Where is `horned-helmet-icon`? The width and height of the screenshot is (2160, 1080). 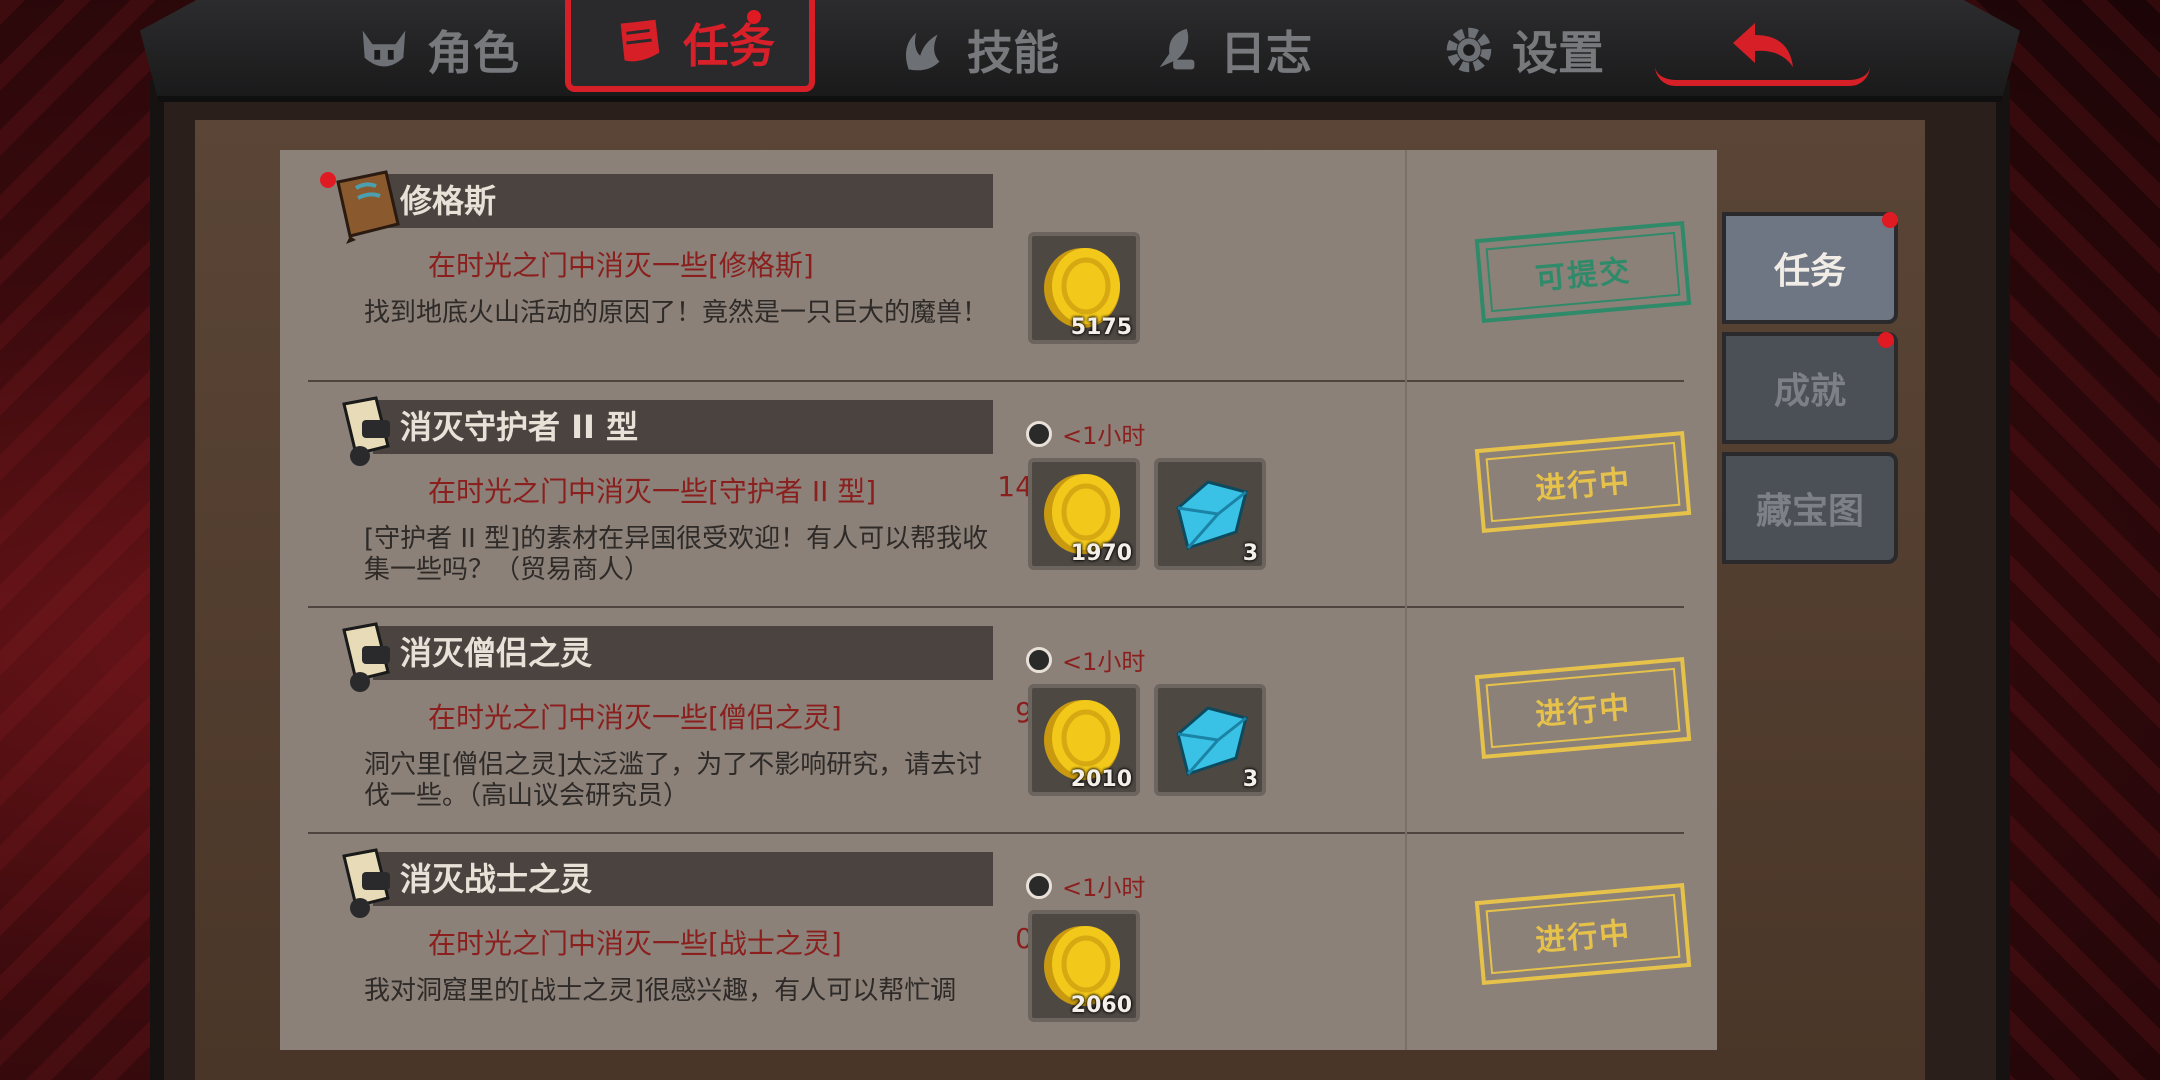
horned-helmet-icon is located at coordinates (384, 48).